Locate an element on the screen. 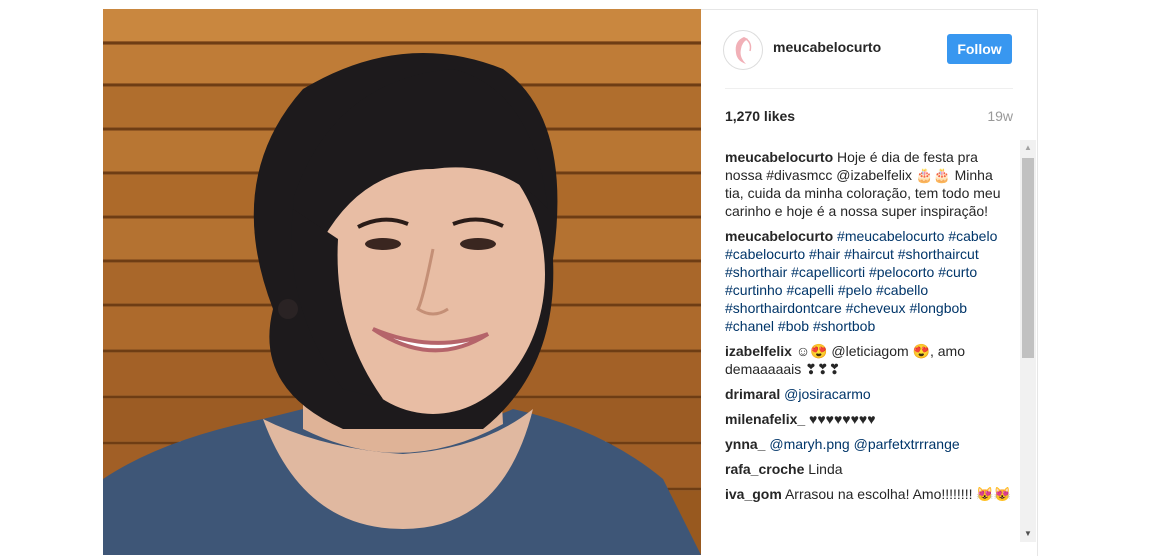 This screenshot has width=1153, height=556. likes-count: 1,270 likes is located at coordinates (760, 116).